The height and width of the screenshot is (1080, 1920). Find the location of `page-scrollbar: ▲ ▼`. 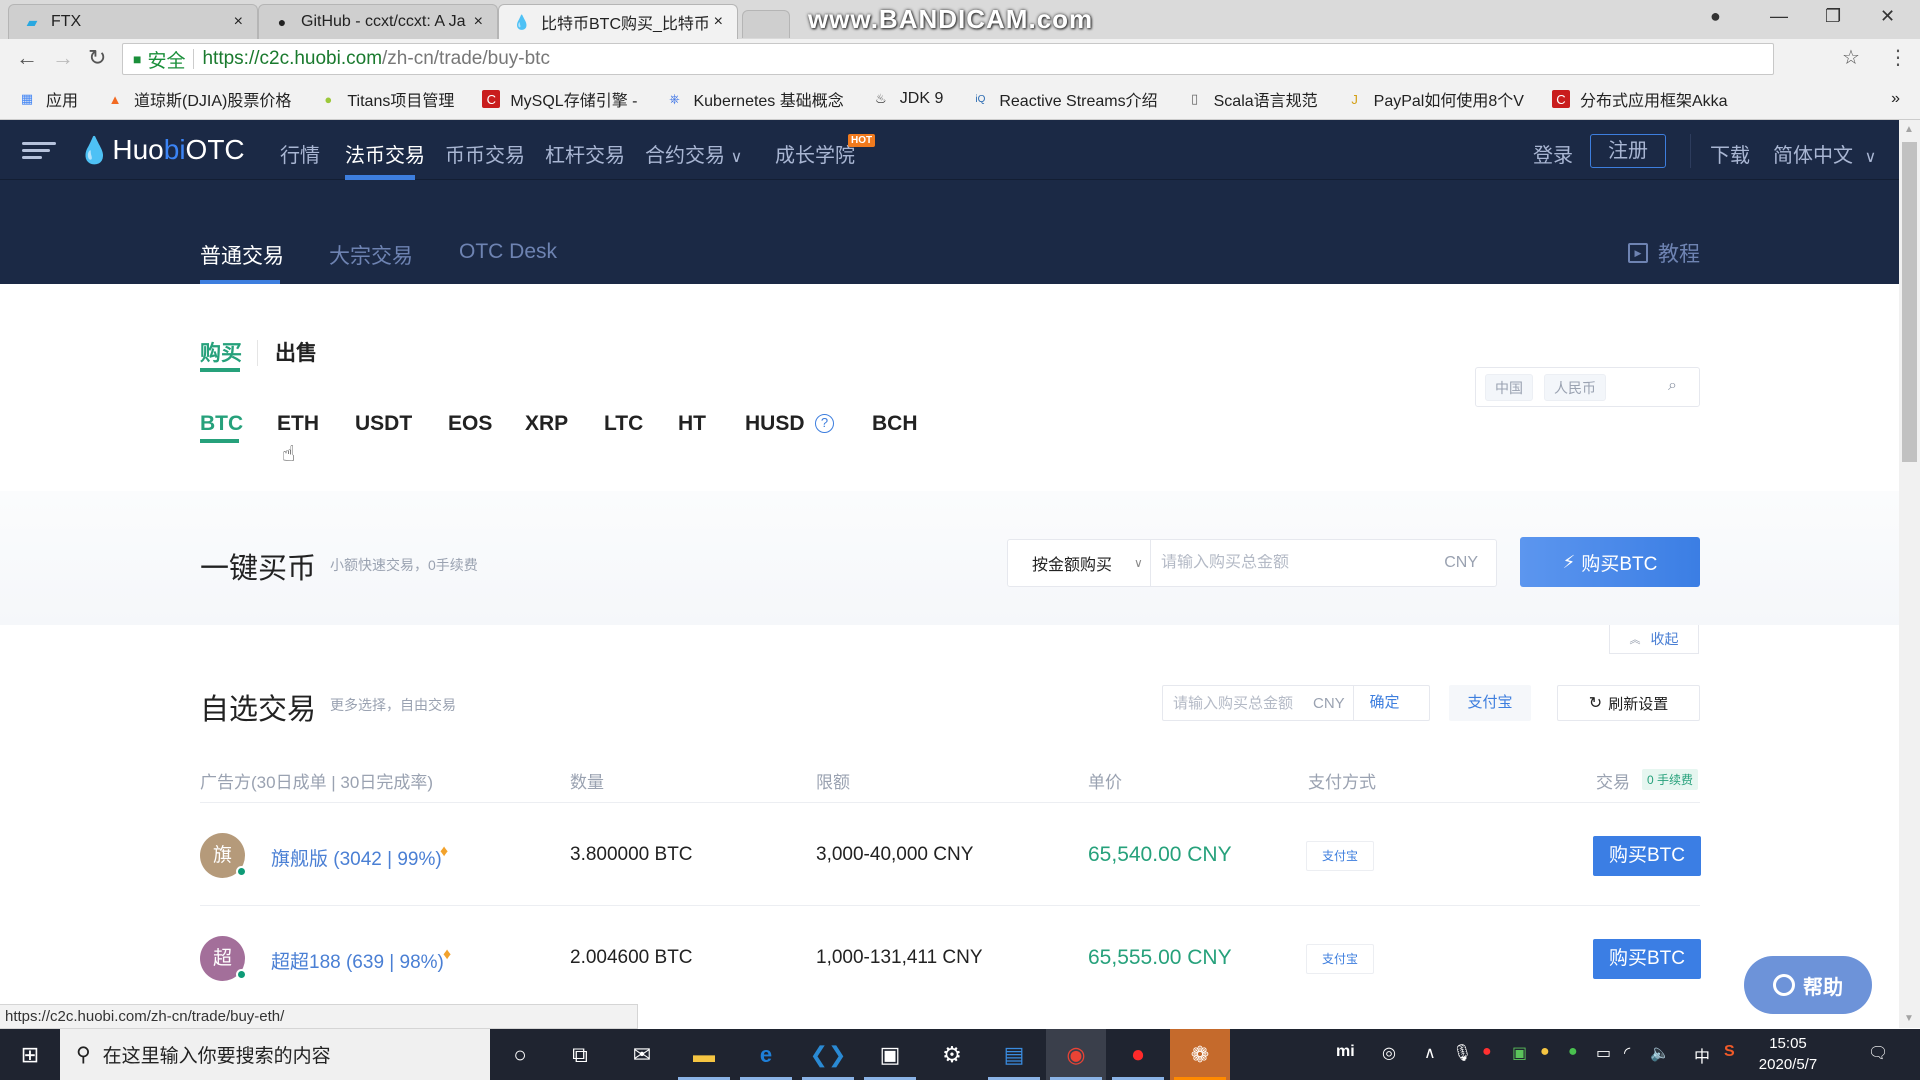

page-scrollbar: ▲ ▼ is located at coordinates (1909, 574).